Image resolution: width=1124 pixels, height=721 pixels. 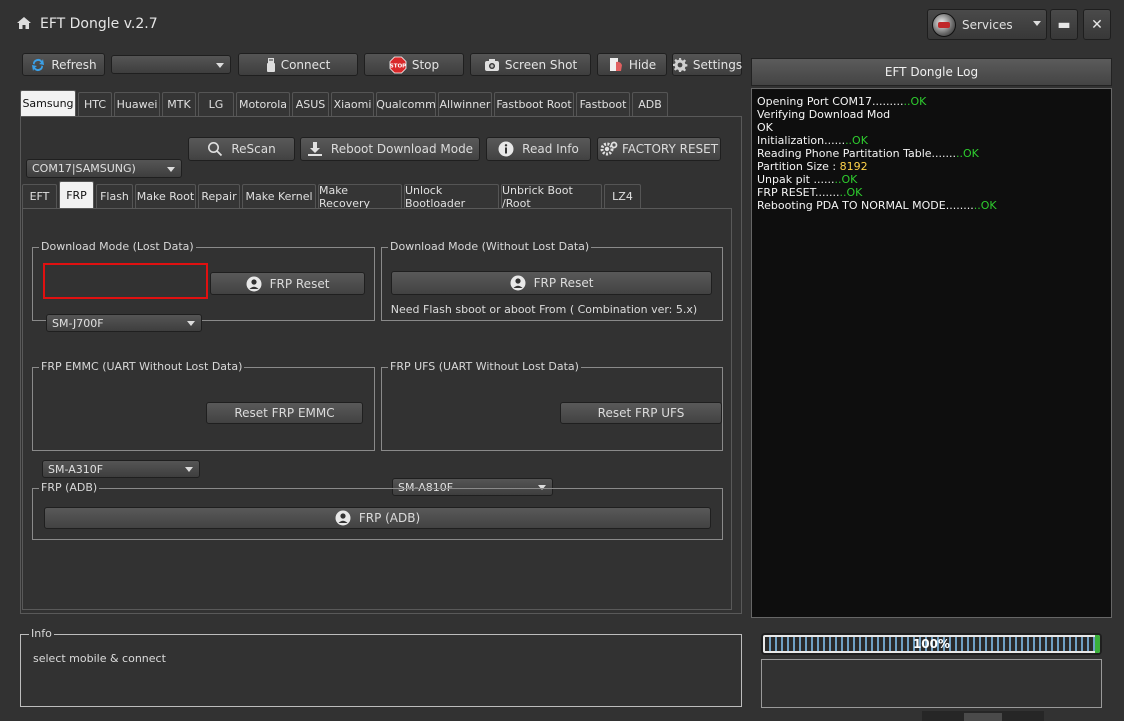 I want to click on log-title: EFT Dongle Log, so click(x=931, y=72).